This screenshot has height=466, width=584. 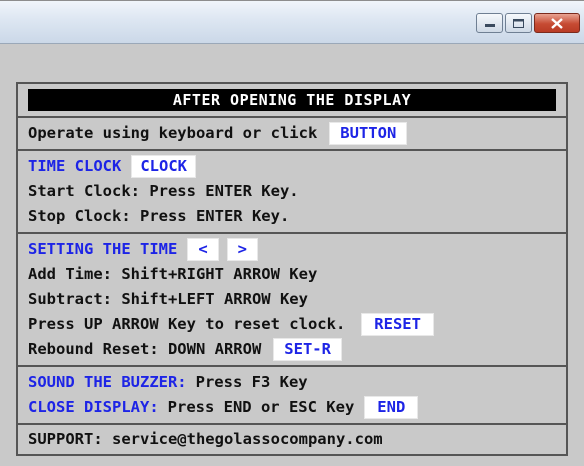 I want to click on minimize-button, so click(x=489, y=23).